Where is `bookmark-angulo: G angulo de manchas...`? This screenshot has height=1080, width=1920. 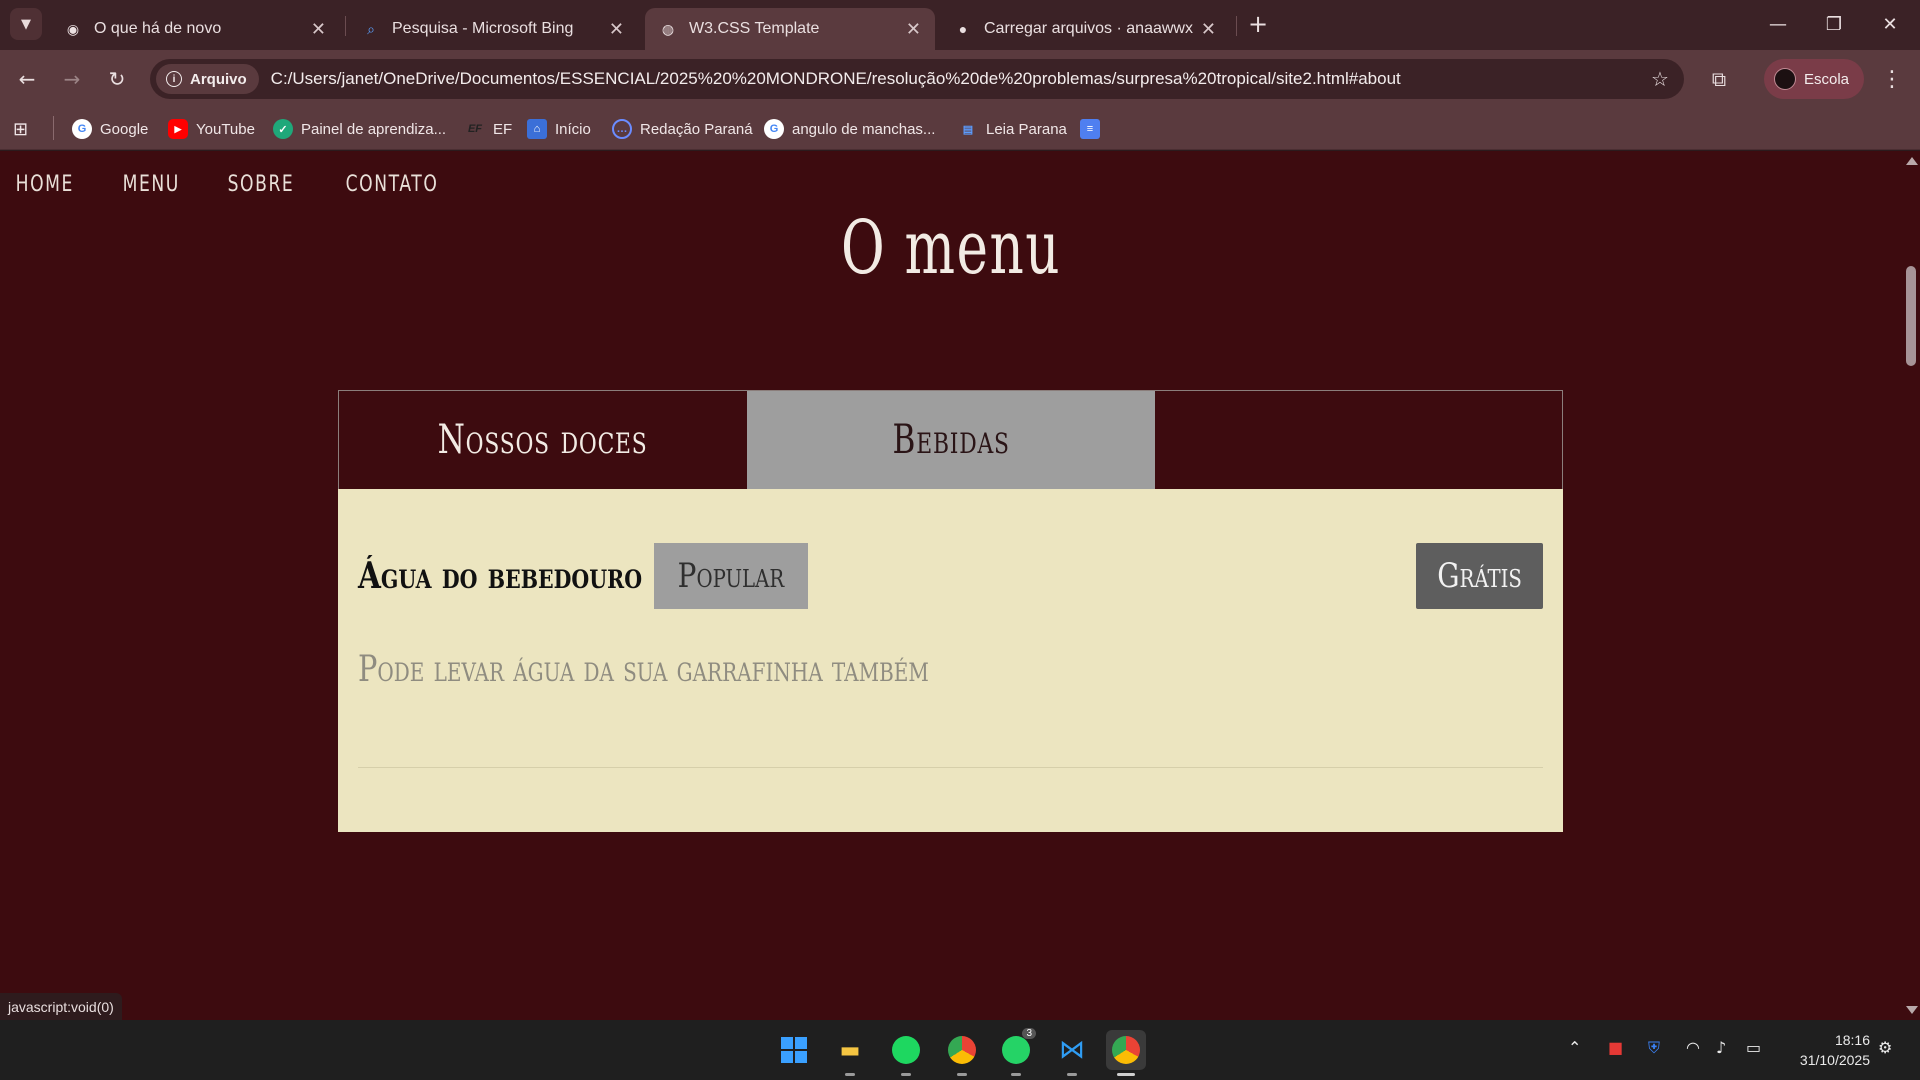
bookmark-angulo: G angulo de manchas... is located at coordinates (849, 129).